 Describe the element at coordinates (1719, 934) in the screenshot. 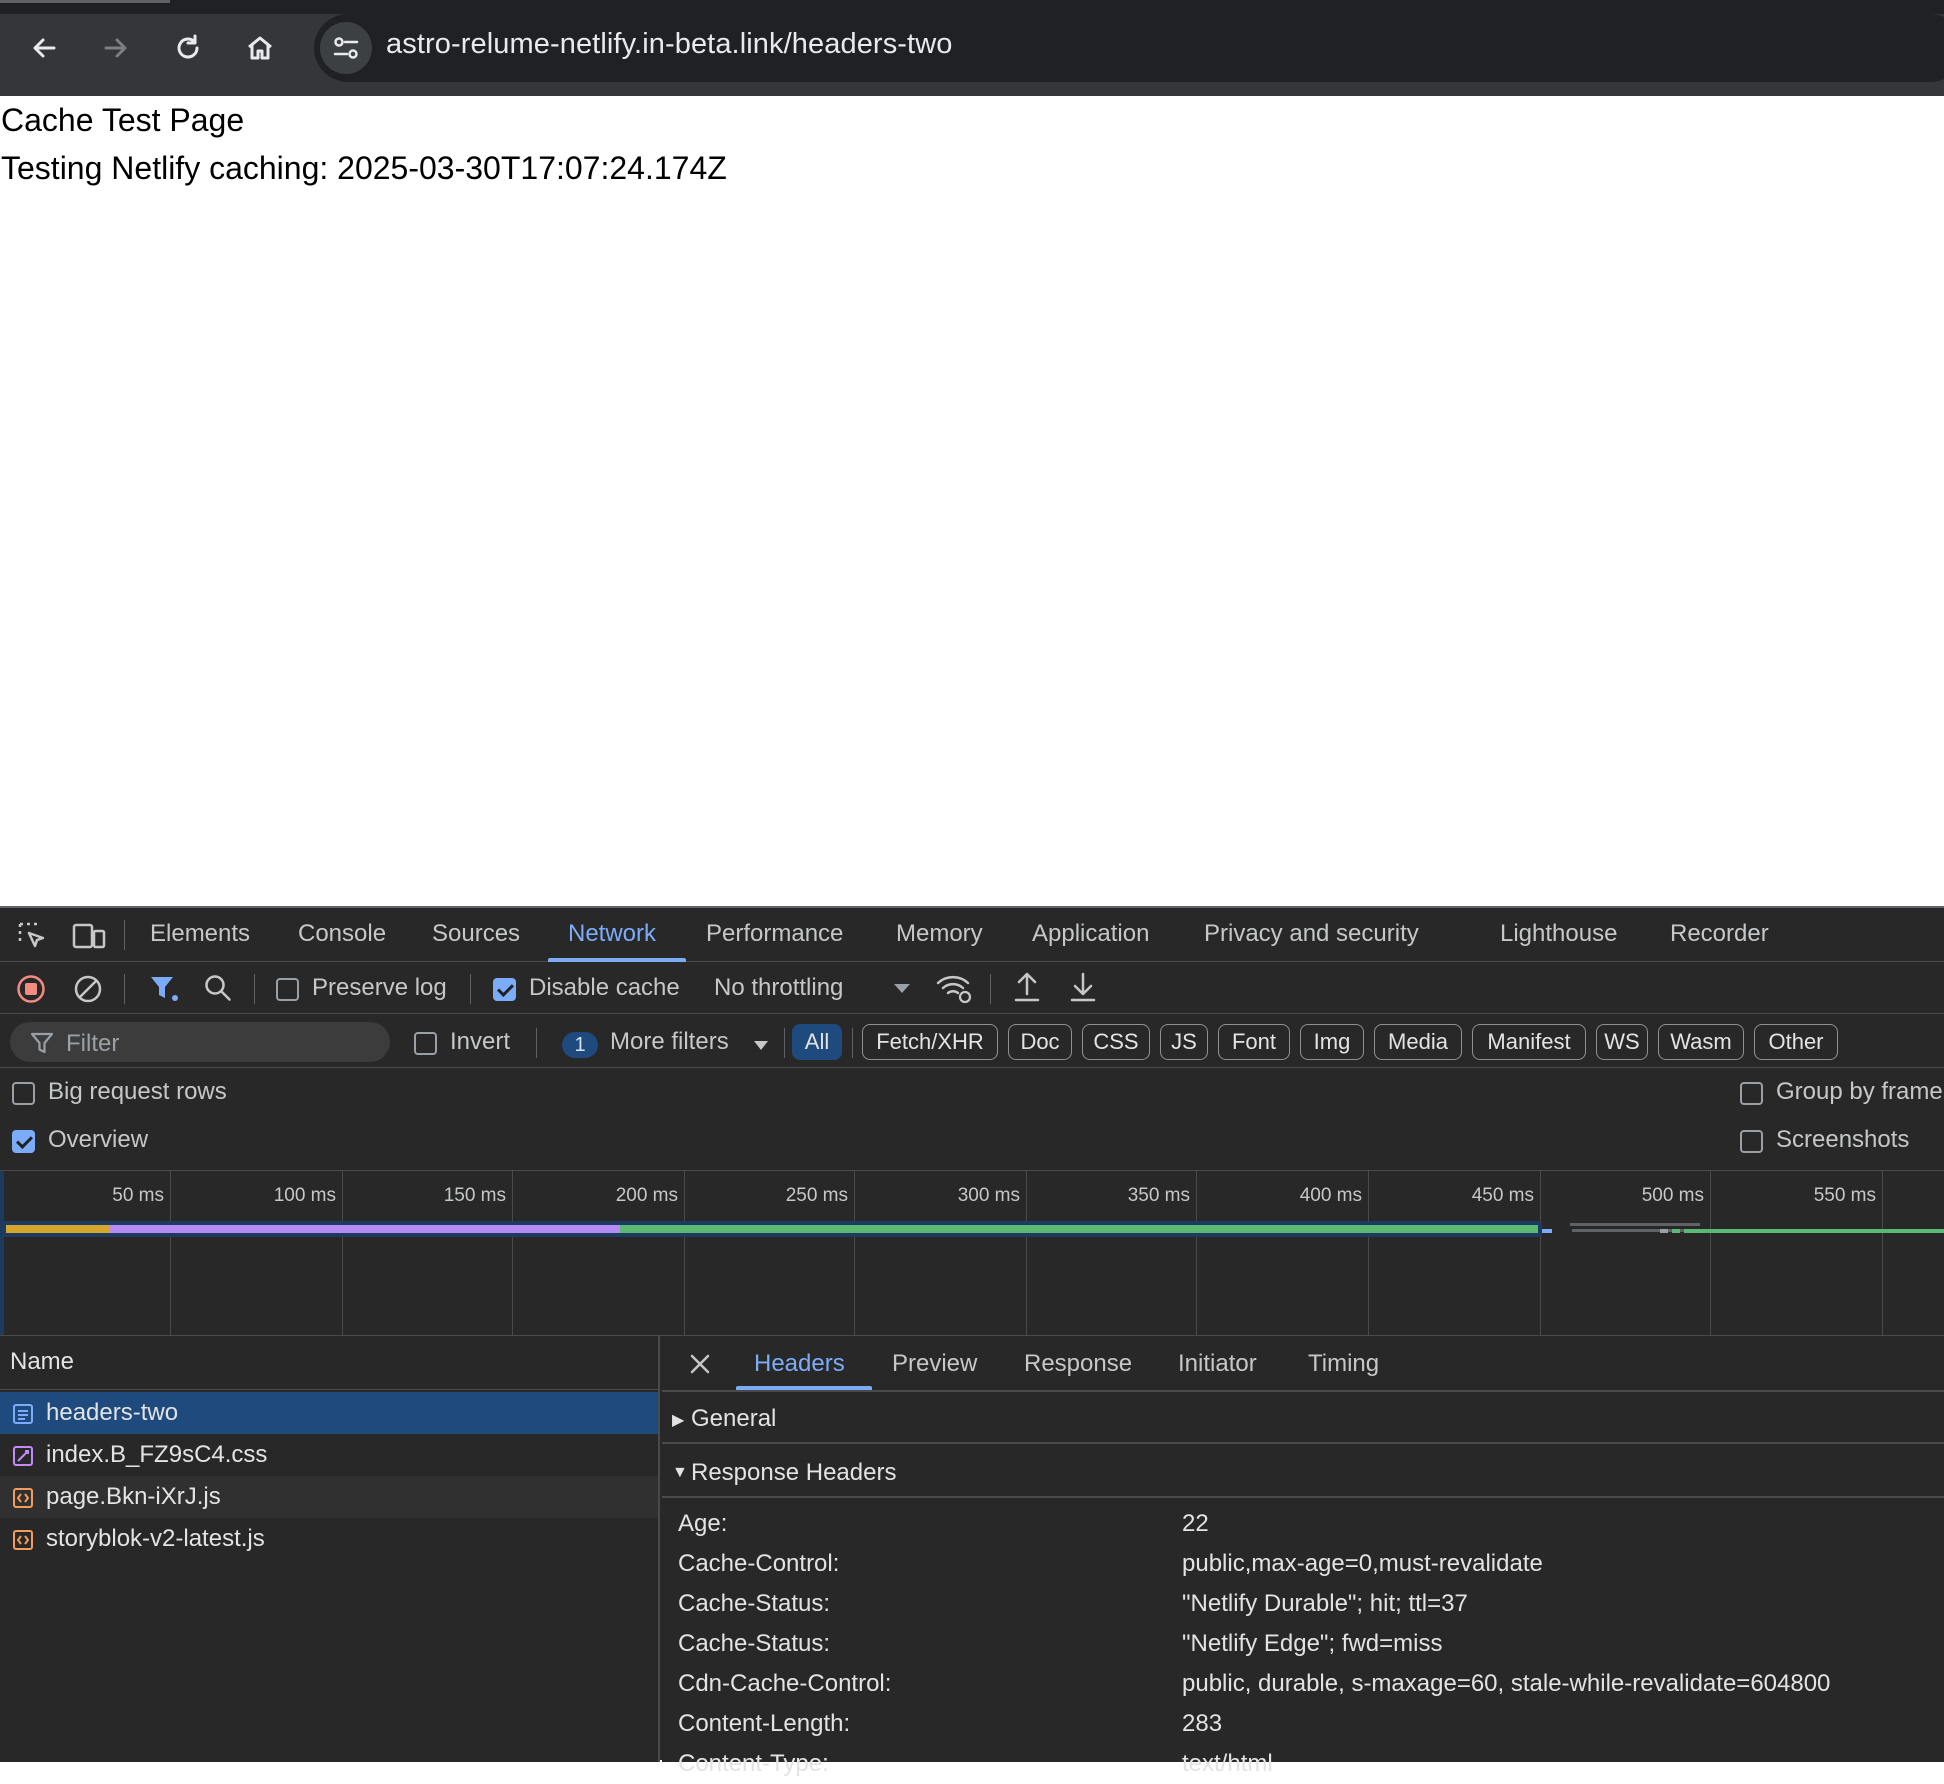

I see `tab-recorder: Recorder` at that location.